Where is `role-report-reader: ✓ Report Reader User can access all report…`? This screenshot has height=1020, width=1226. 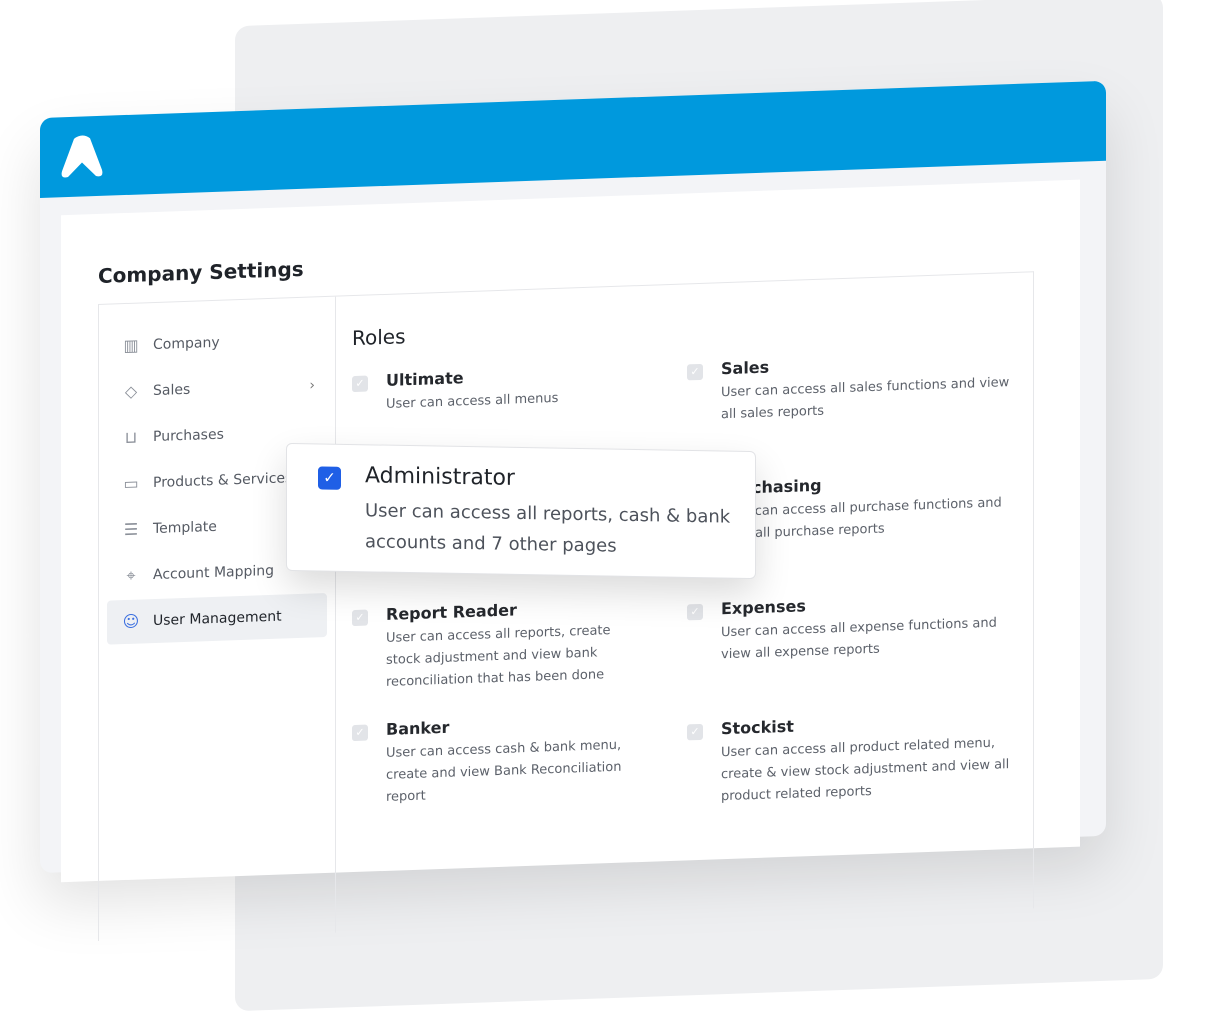
role-report-reader: ✓ Report Reader User can access all report… is located at coordinates (499, 645).